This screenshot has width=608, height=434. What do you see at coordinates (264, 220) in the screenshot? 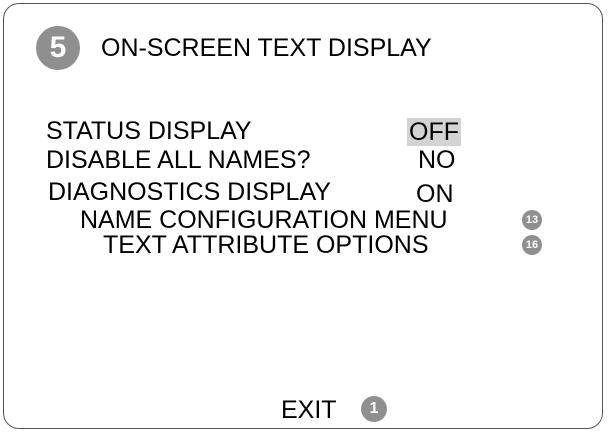
I see `name-configuration-menu-item: NAME CONFIGURATION MENU` at bounding box center [264, 220].